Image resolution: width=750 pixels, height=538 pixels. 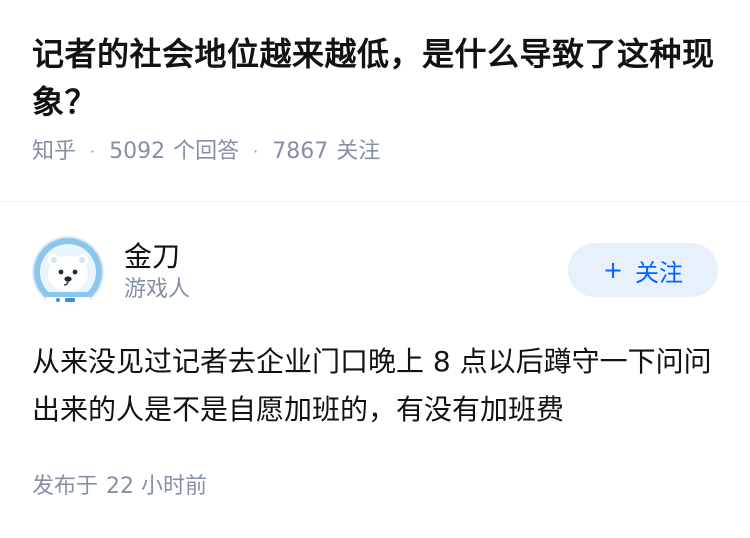 I want to click on follow-button-label: 关注, so click(x=659, y=272).